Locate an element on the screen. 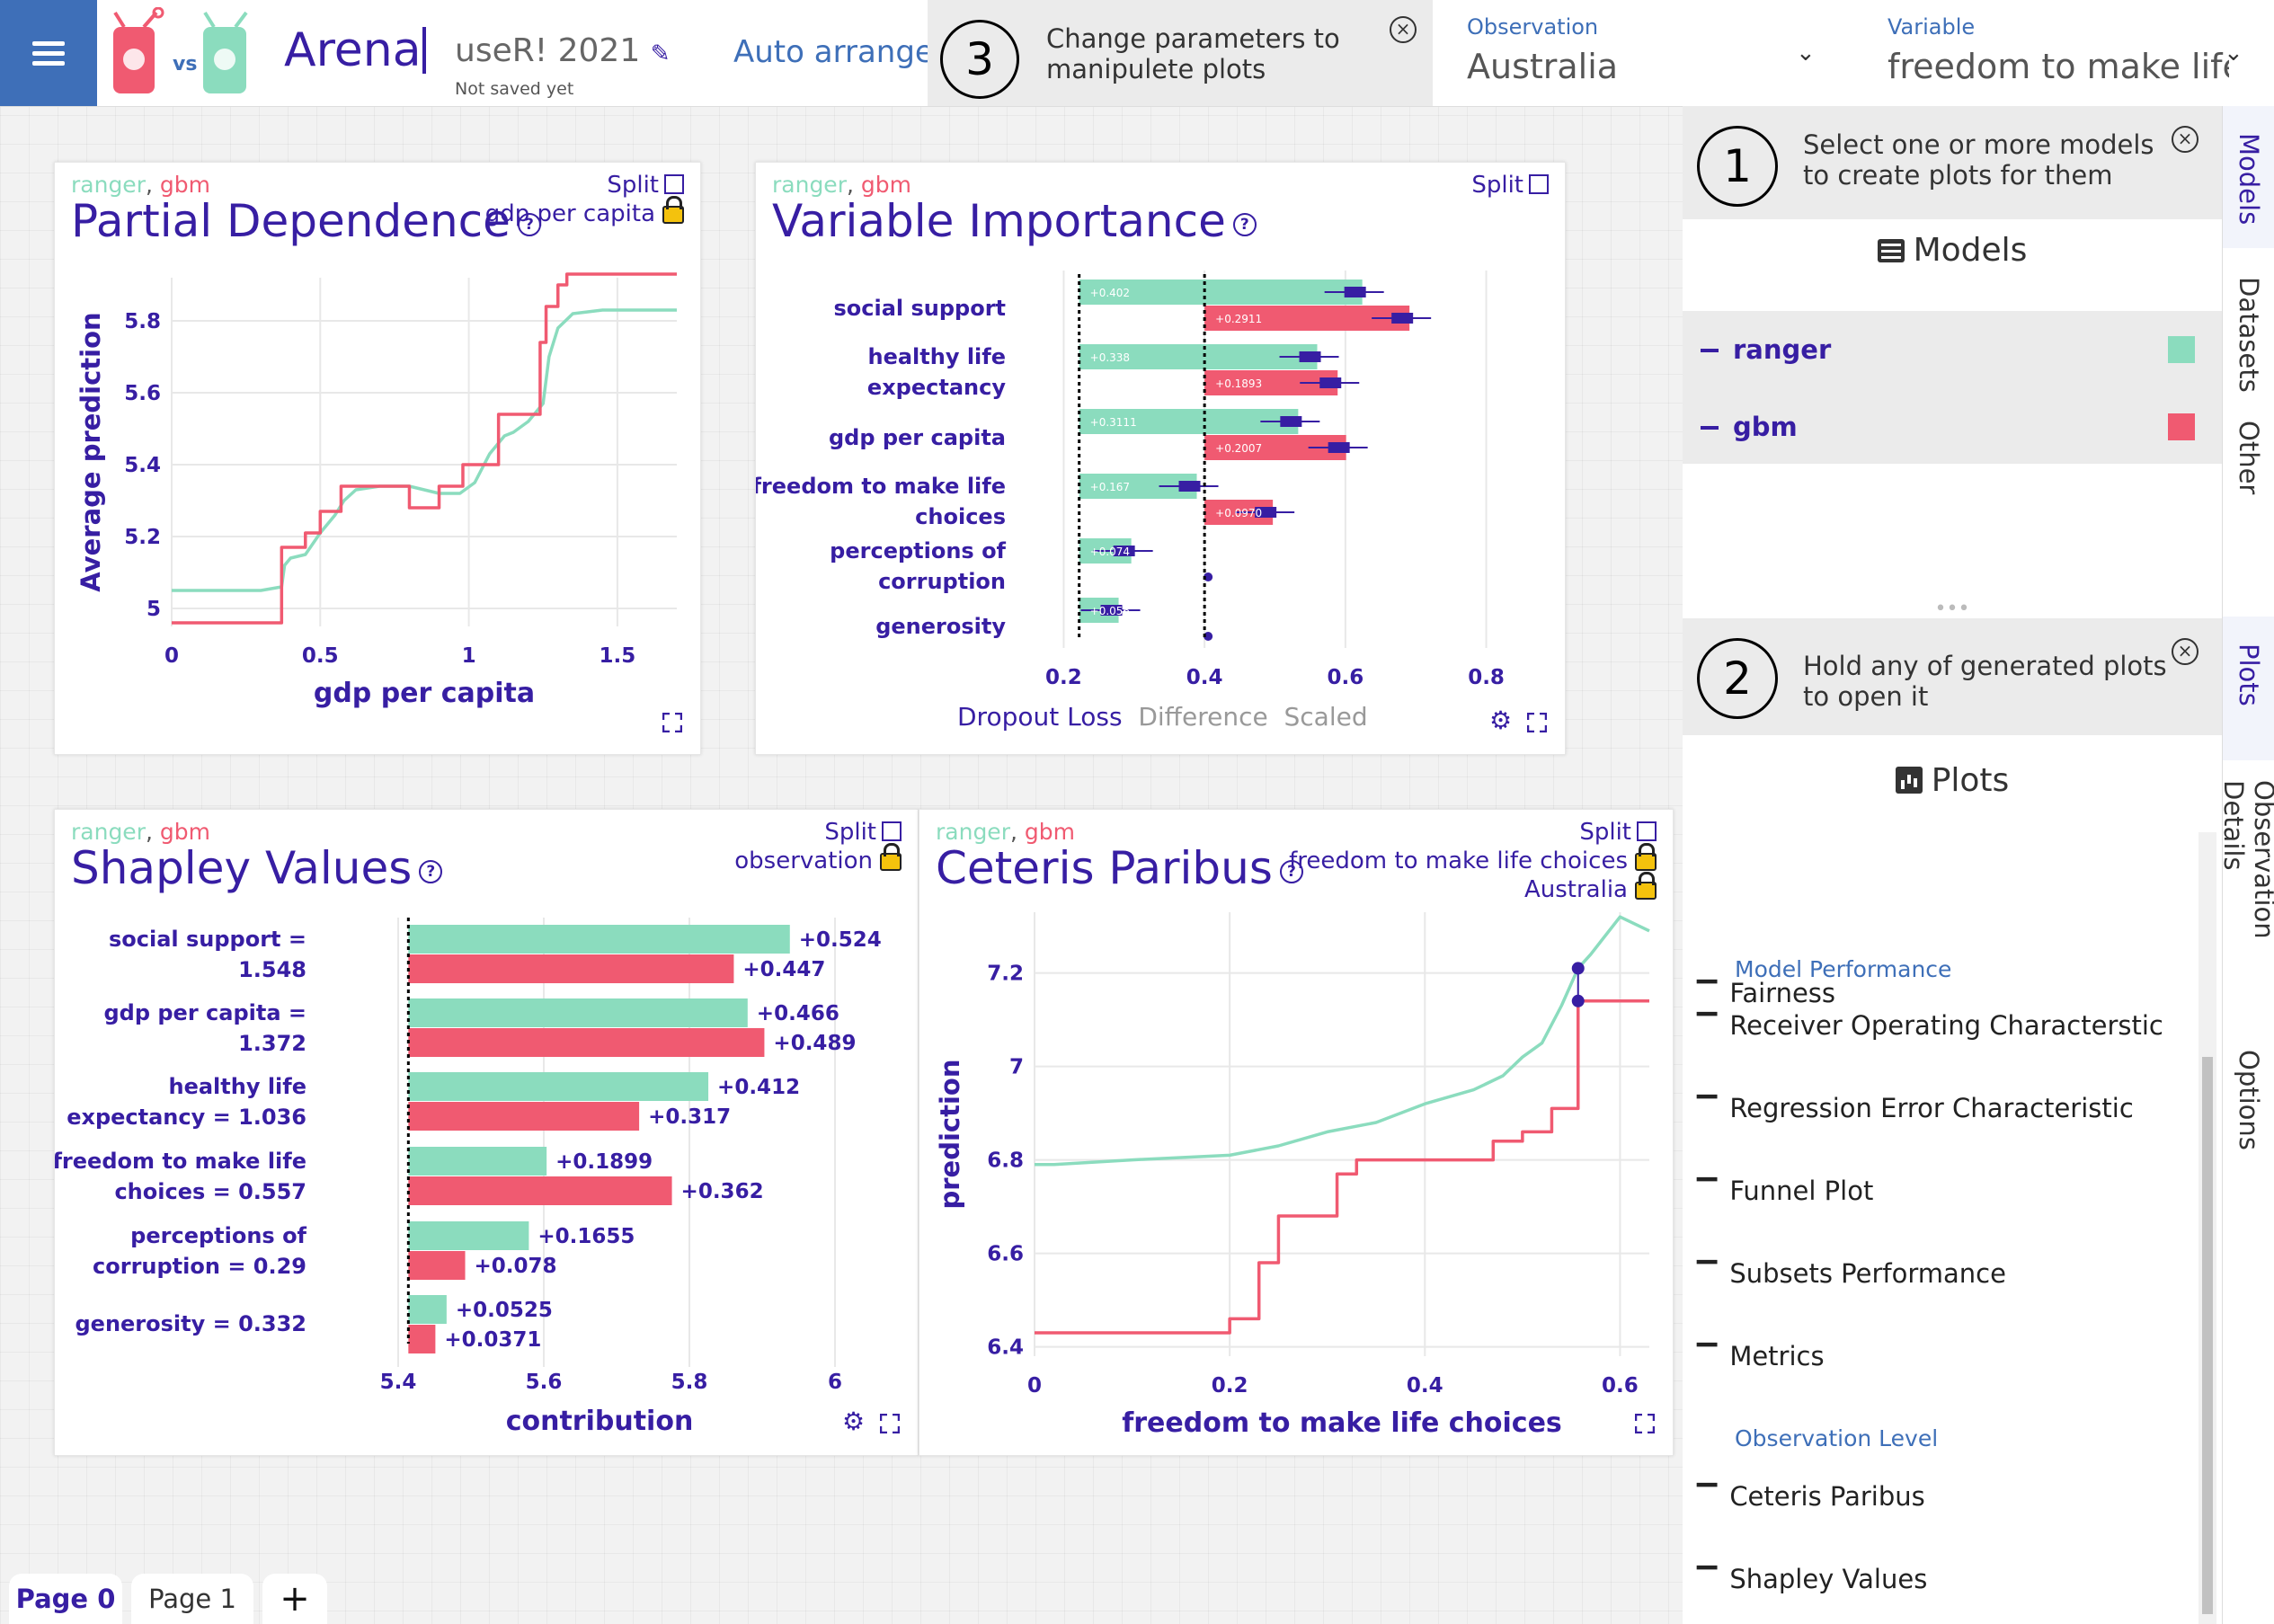 The image size is (2274, 1624). x-tick-label: 0.5 is located at coordinates (320, 656).